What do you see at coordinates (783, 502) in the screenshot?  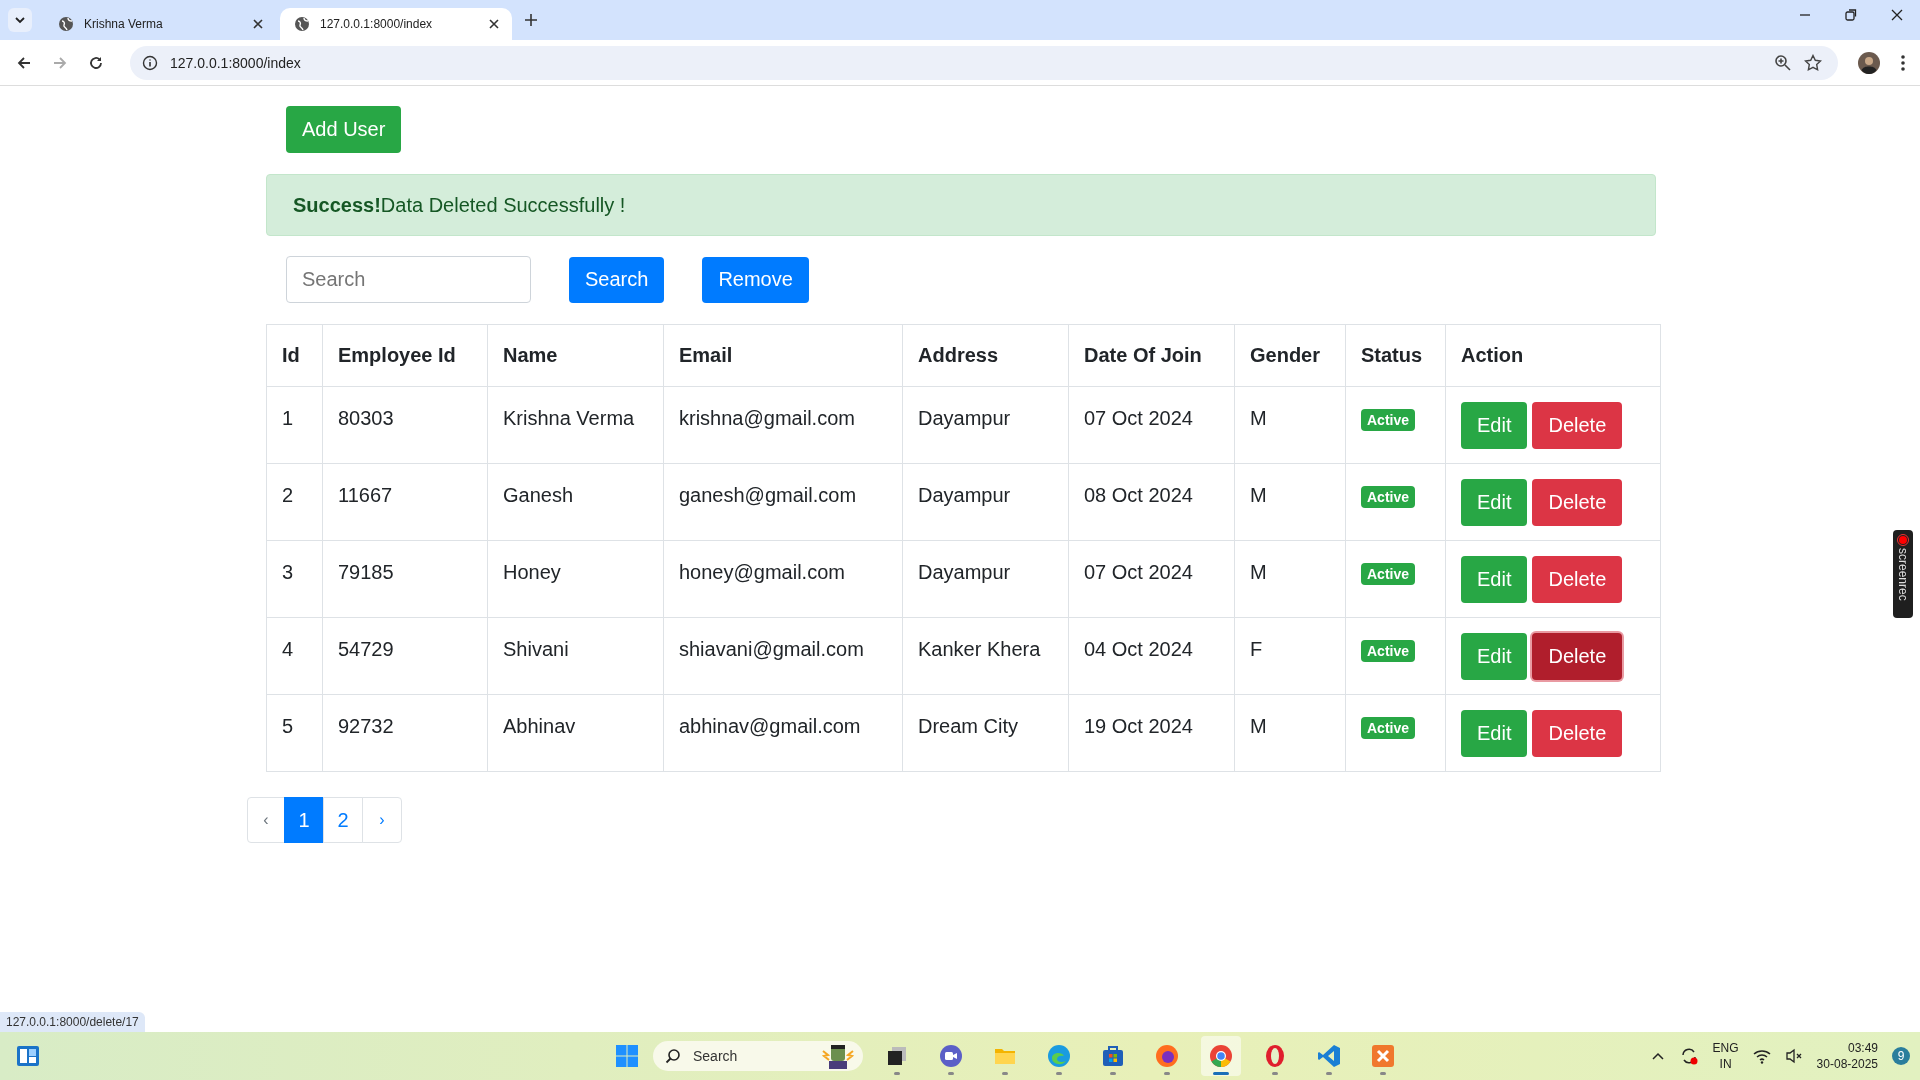 I see `table-cell: ganesh@gmail.com` at bounding box center [783, 502].